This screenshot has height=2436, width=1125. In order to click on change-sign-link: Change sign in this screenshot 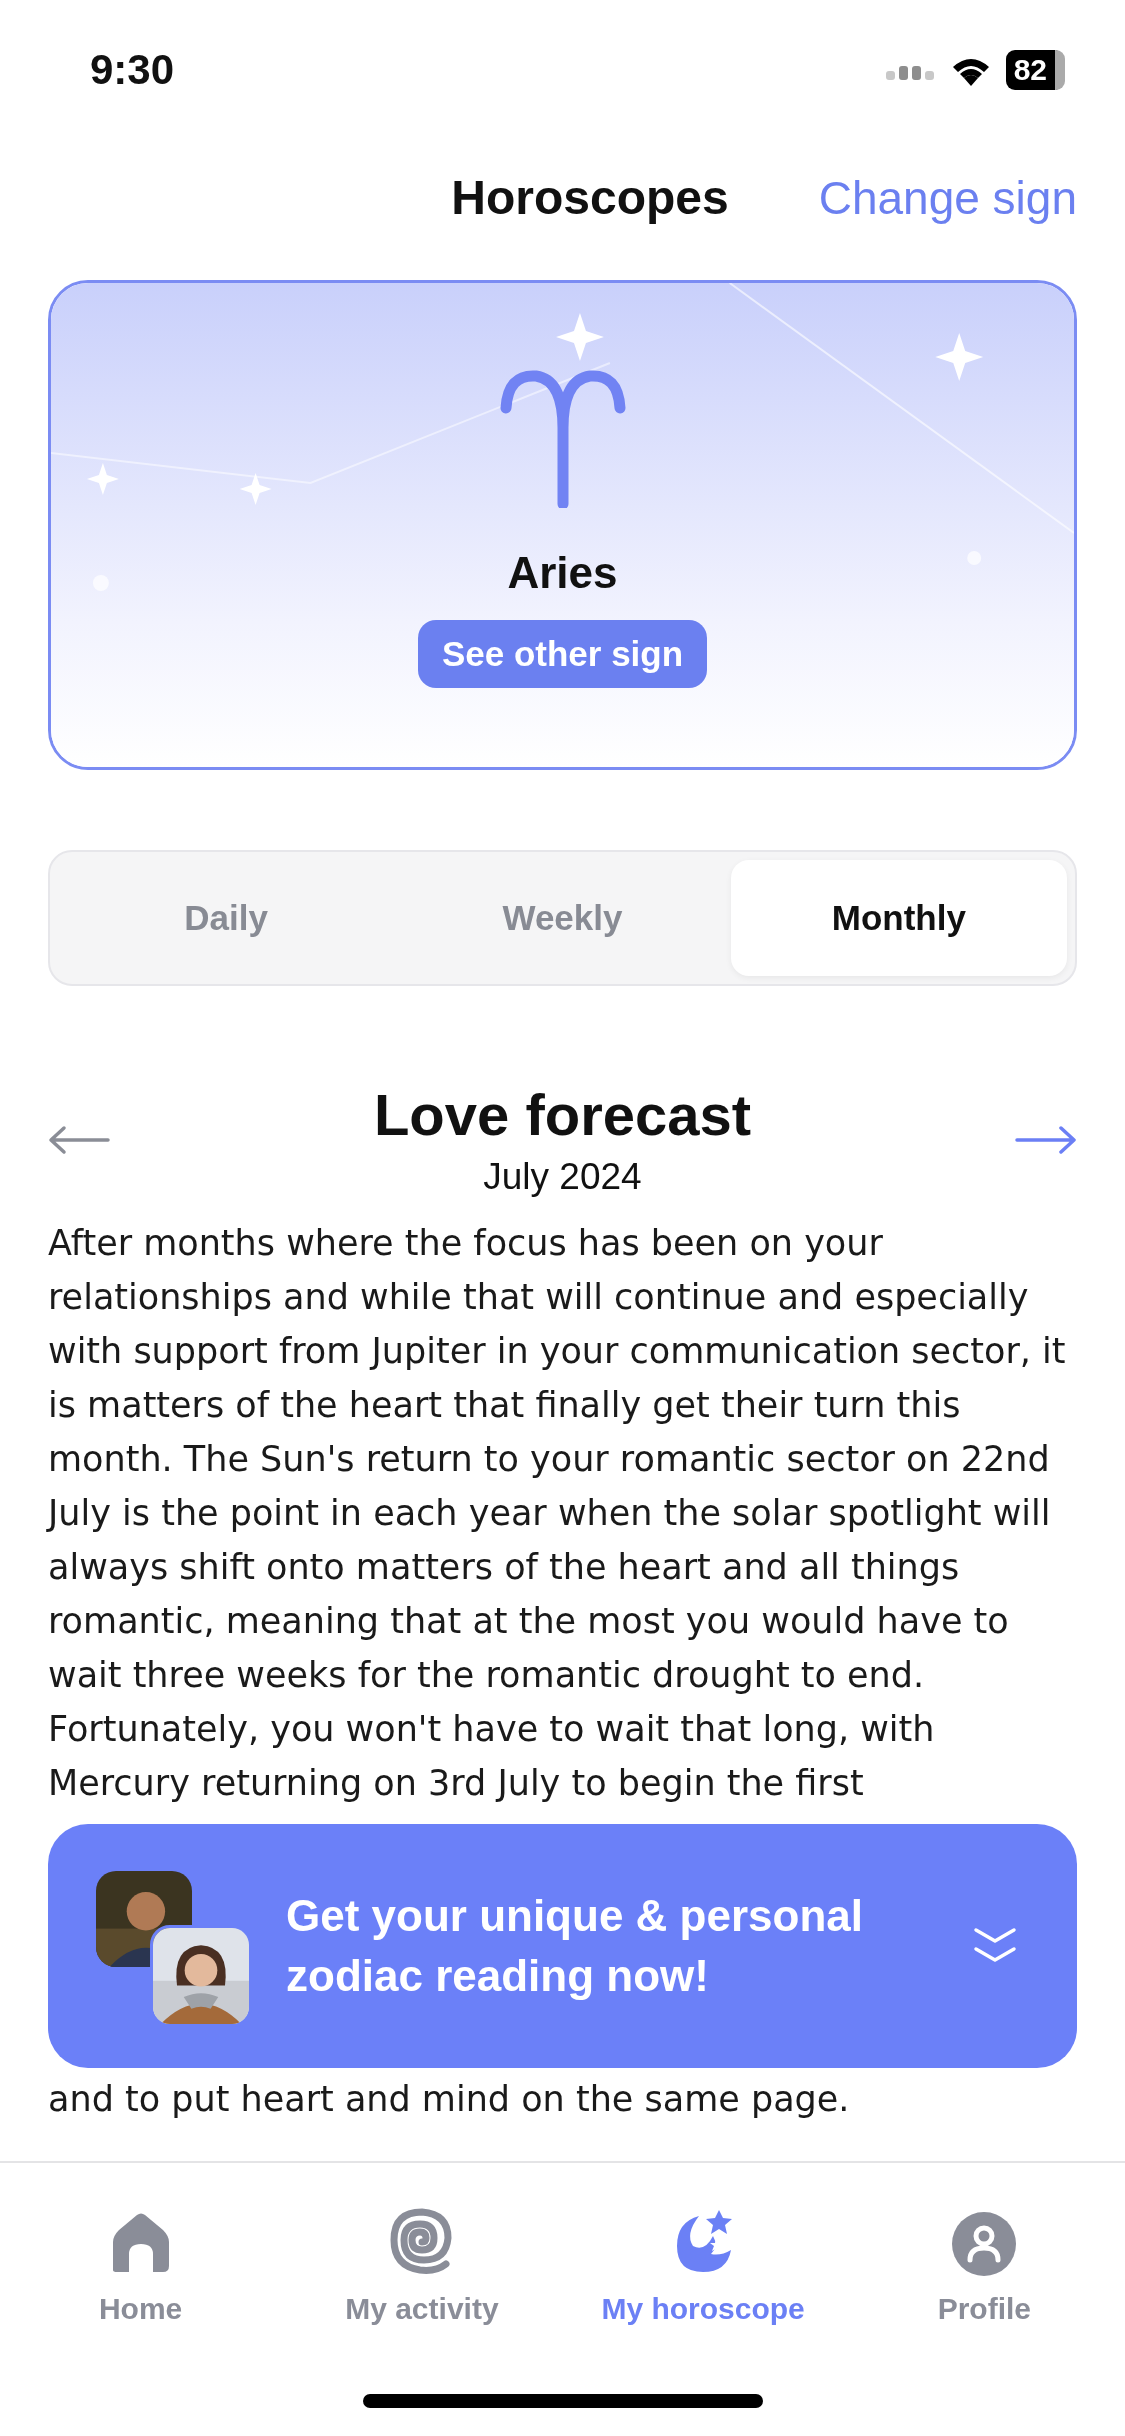, I will do `click(947, 197)`.